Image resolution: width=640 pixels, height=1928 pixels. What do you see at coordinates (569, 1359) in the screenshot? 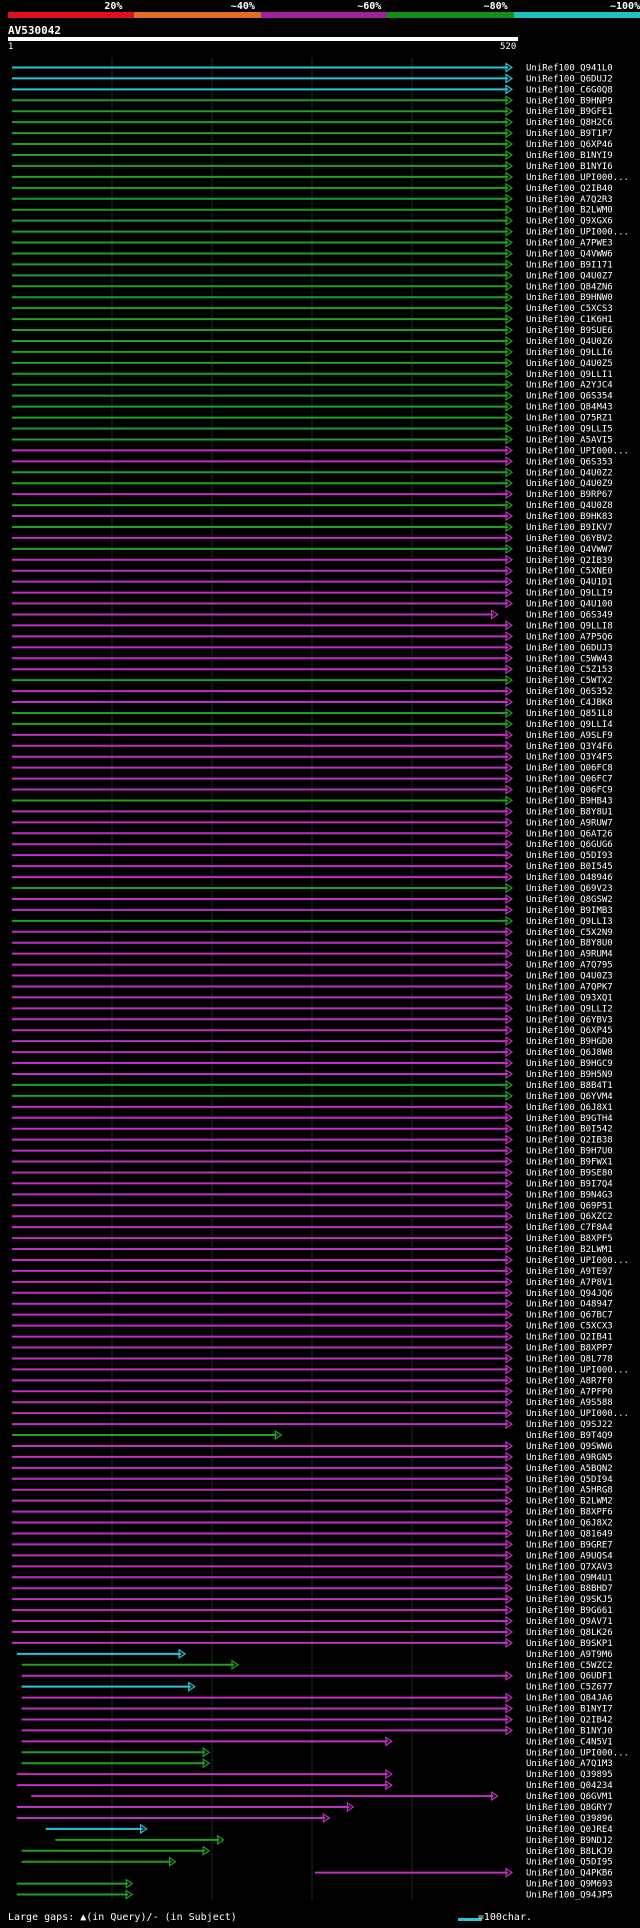
I see `hit-label: UniRef100_Q8L778` at bounding box center [569, 1359].